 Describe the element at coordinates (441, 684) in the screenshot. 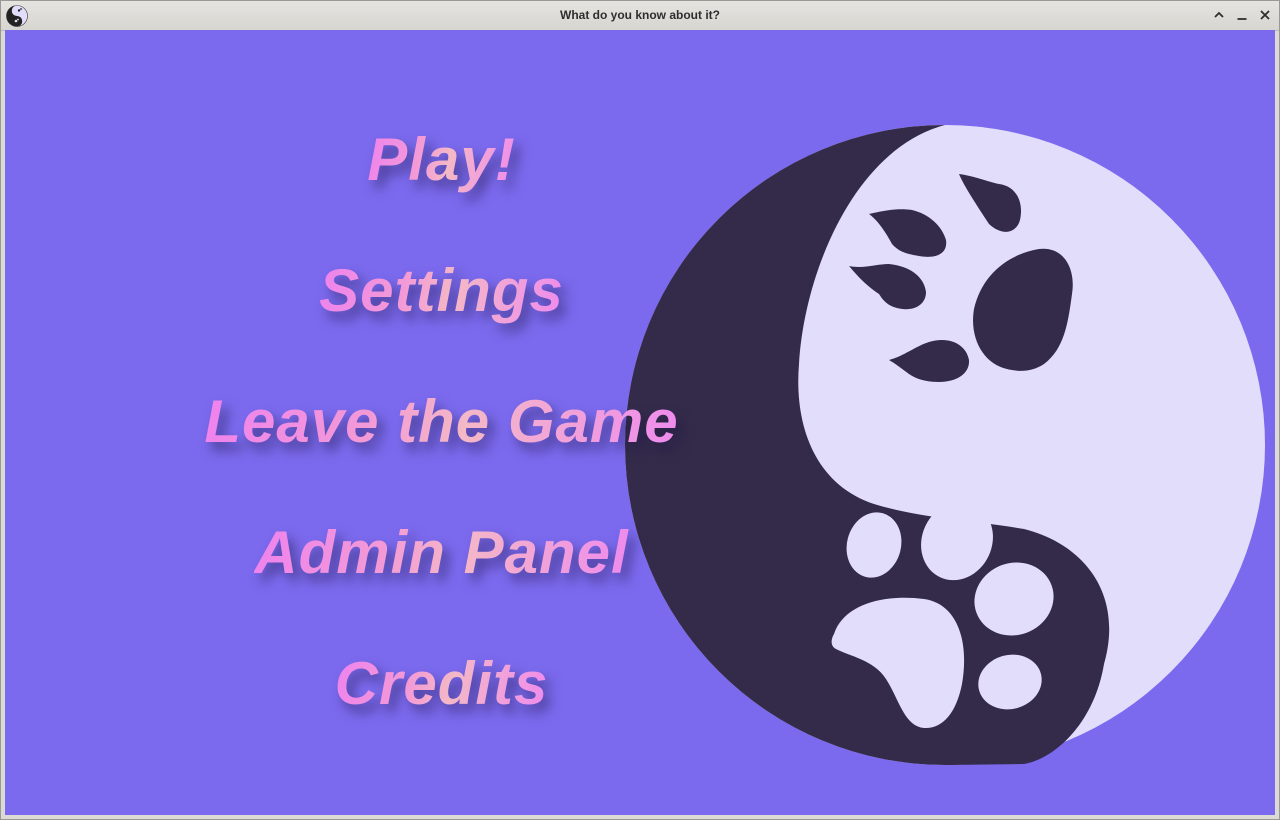

I see `credits-button: Credits` at that location.